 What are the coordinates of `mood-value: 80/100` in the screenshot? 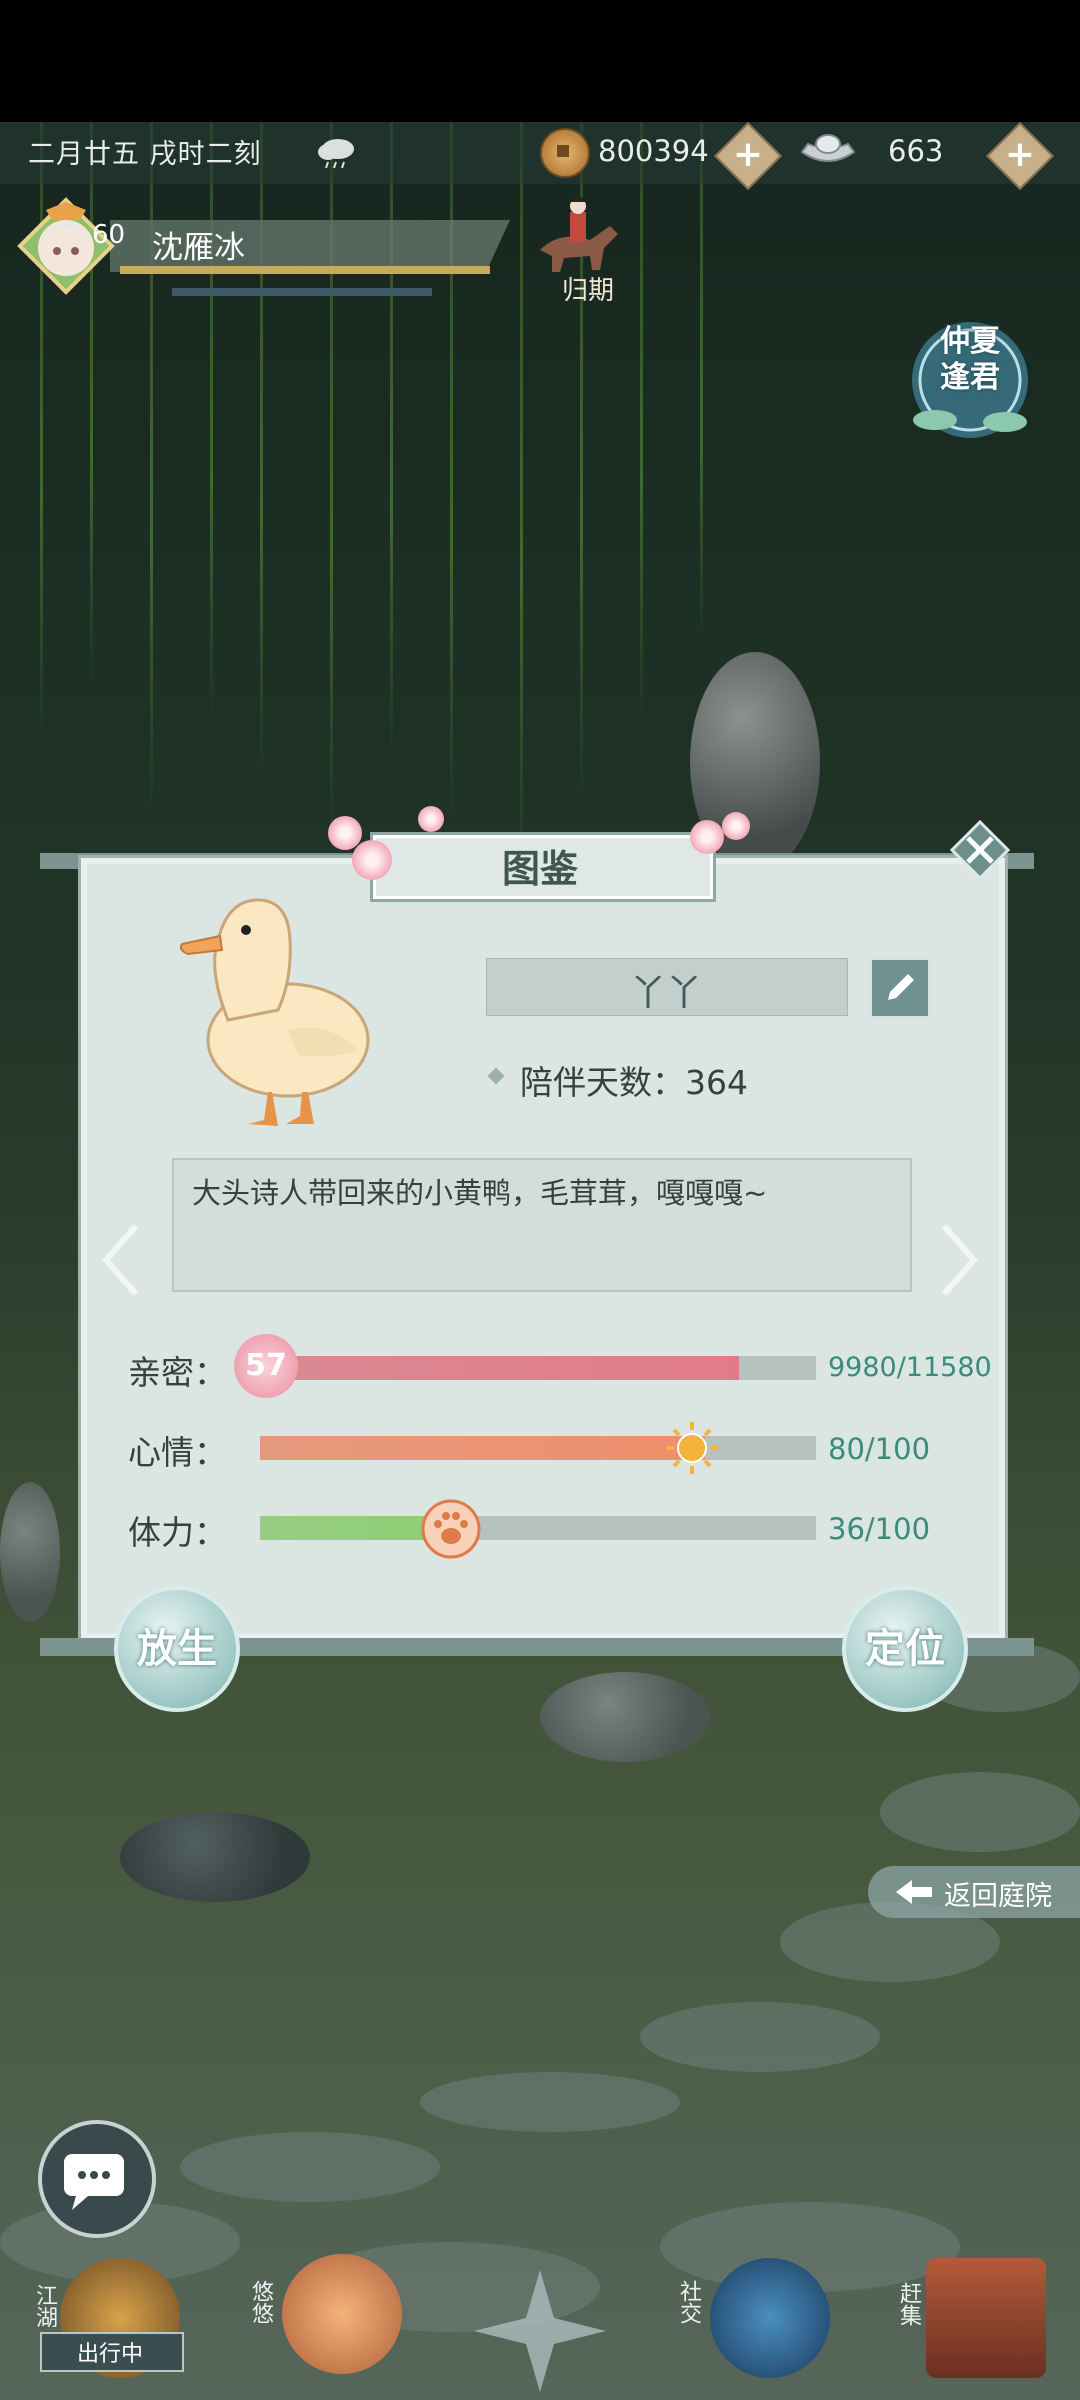 It's located at (879, 1449).